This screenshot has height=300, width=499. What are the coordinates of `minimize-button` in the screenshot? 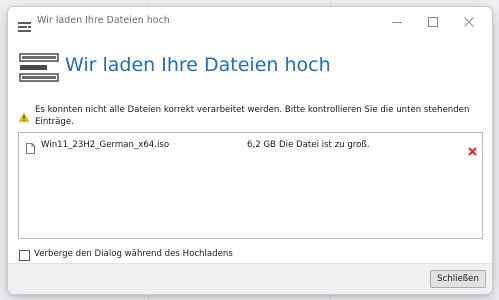 It's located at (397, 22).